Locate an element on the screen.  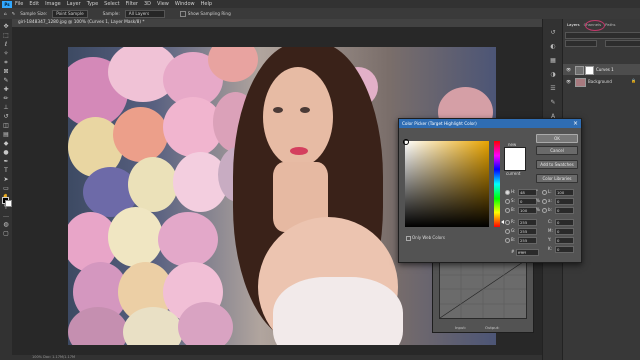
menu-view: View is located at coordinates (163, 4).